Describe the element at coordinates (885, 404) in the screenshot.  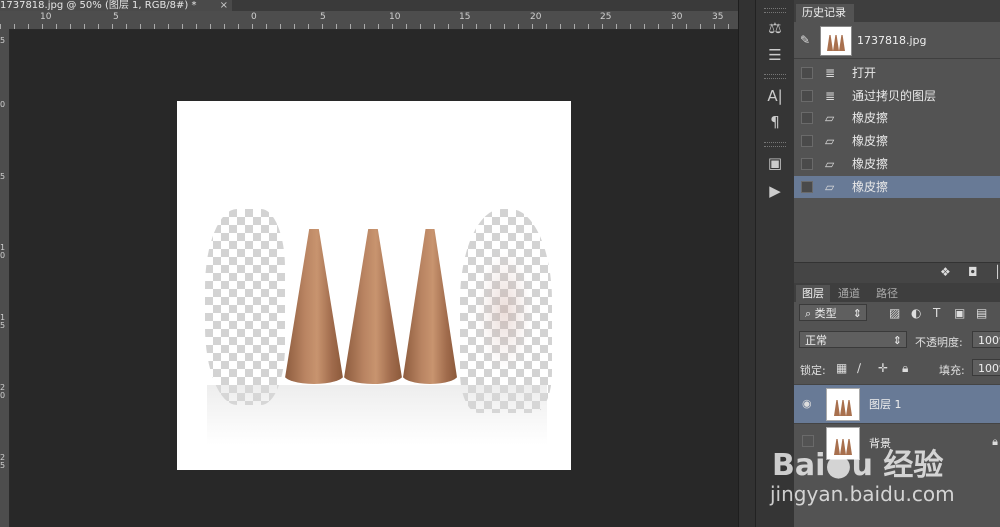
I see `layer-name: 图层 1` at that location.